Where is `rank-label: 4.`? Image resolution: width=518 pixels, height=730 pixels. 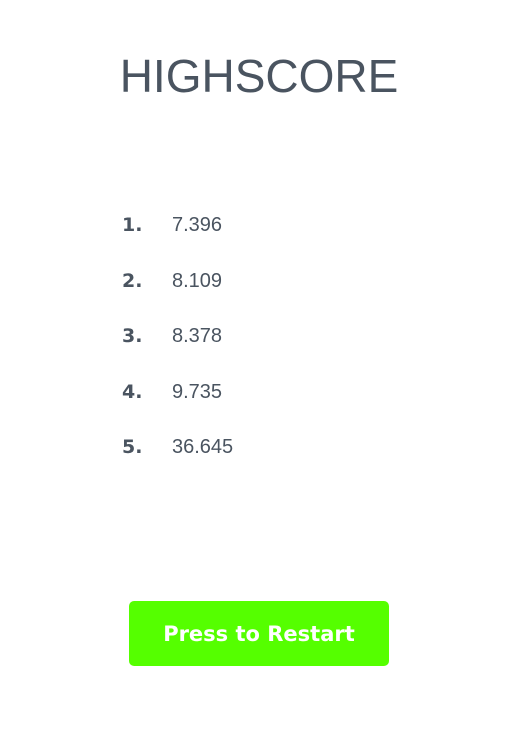 rank-label: 4. is located at coordinates (132, 391).